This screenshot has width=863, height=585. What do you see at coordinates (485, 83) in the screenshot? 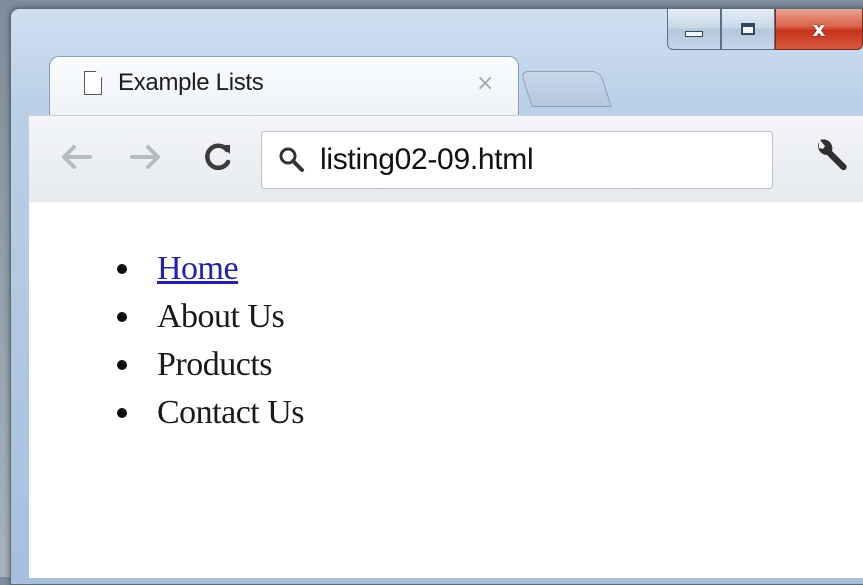
I see `tab-close-button: ×` at bounding box center [485, 83].